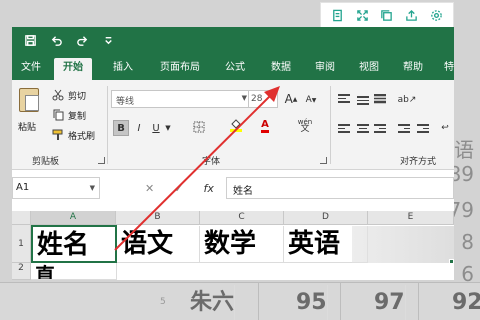 The image size is (480, 320). Describe the element at coordinates (257, 99) in the screenshot. I see `font-size-value: 28` at that location.